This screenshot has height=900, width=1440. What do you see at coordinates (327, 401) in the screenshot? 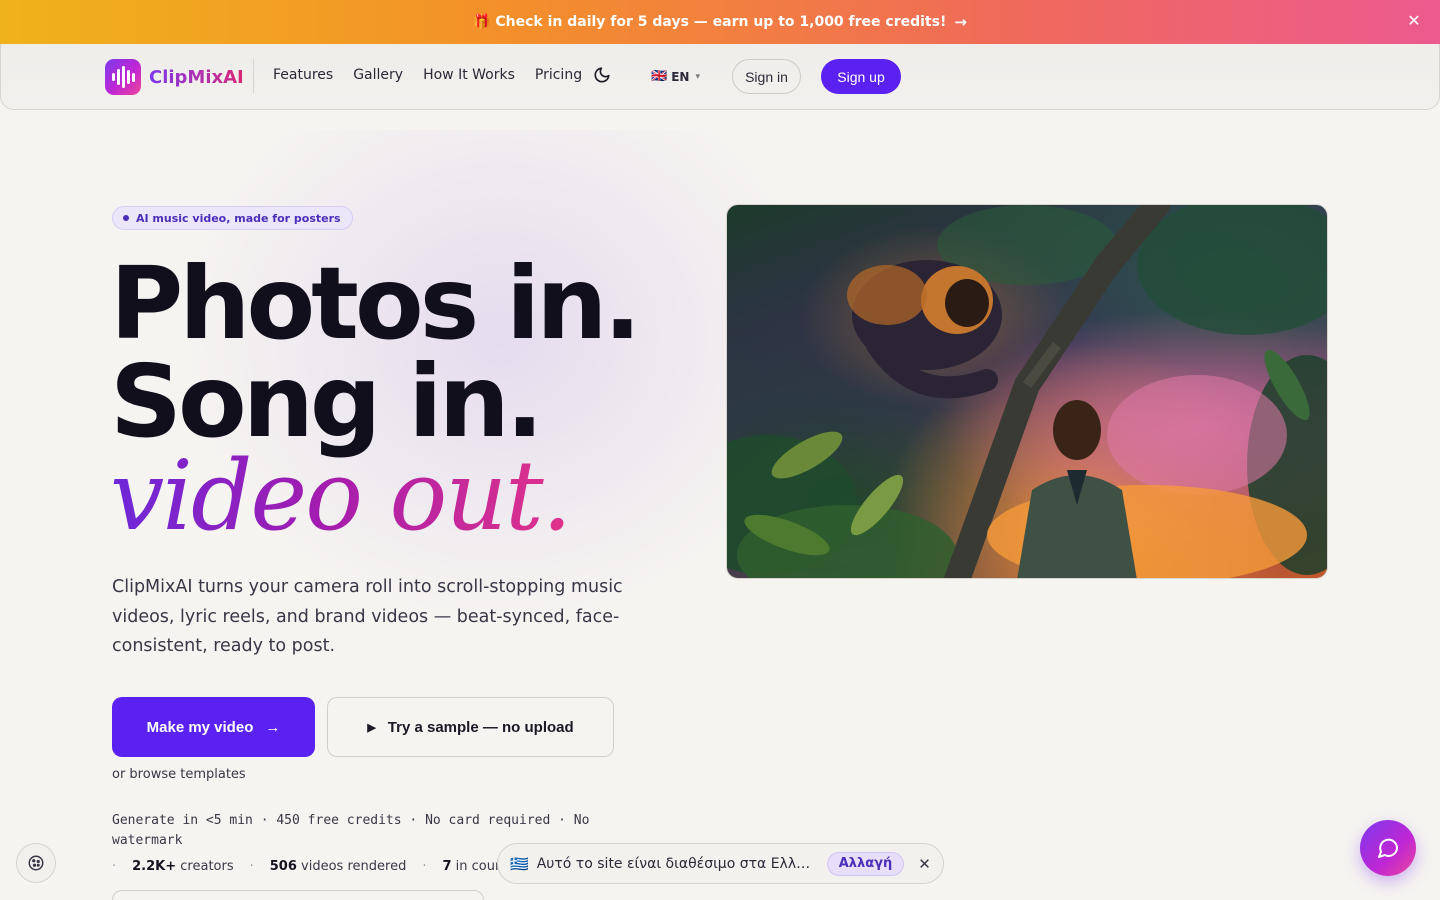
I see `headline-line-2: Song in.` at bounding box center [327, 401].